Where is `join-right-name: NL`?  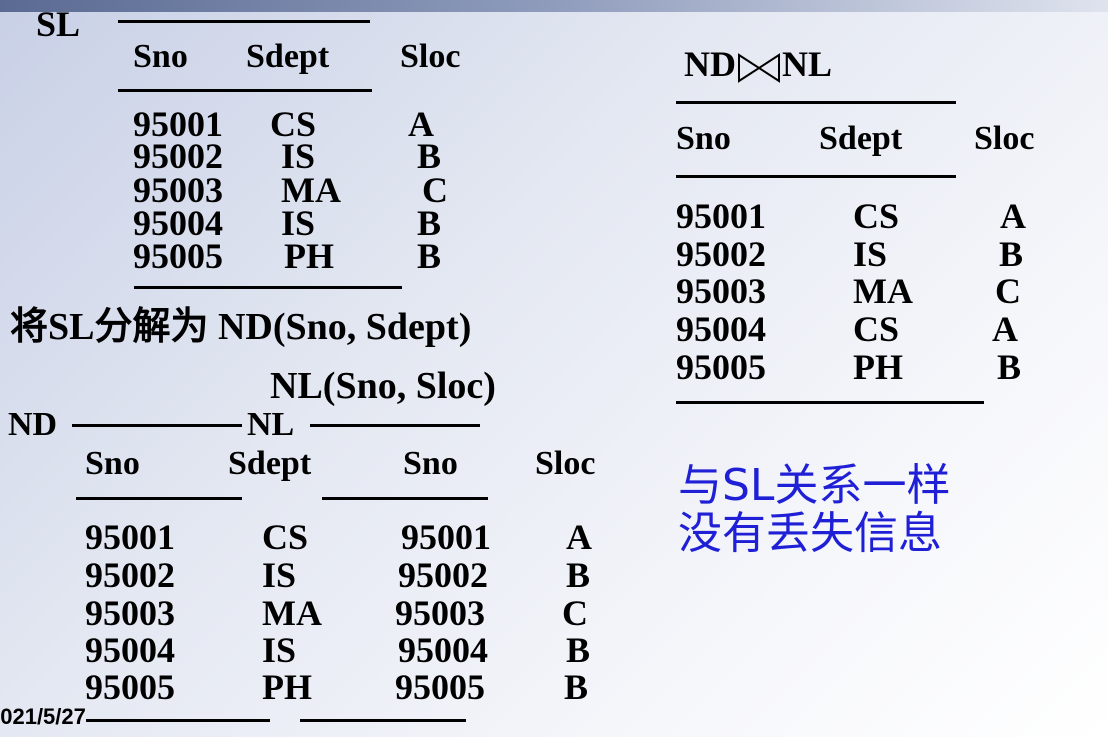
join-right-name: NL is located at coordinates (807, 64).